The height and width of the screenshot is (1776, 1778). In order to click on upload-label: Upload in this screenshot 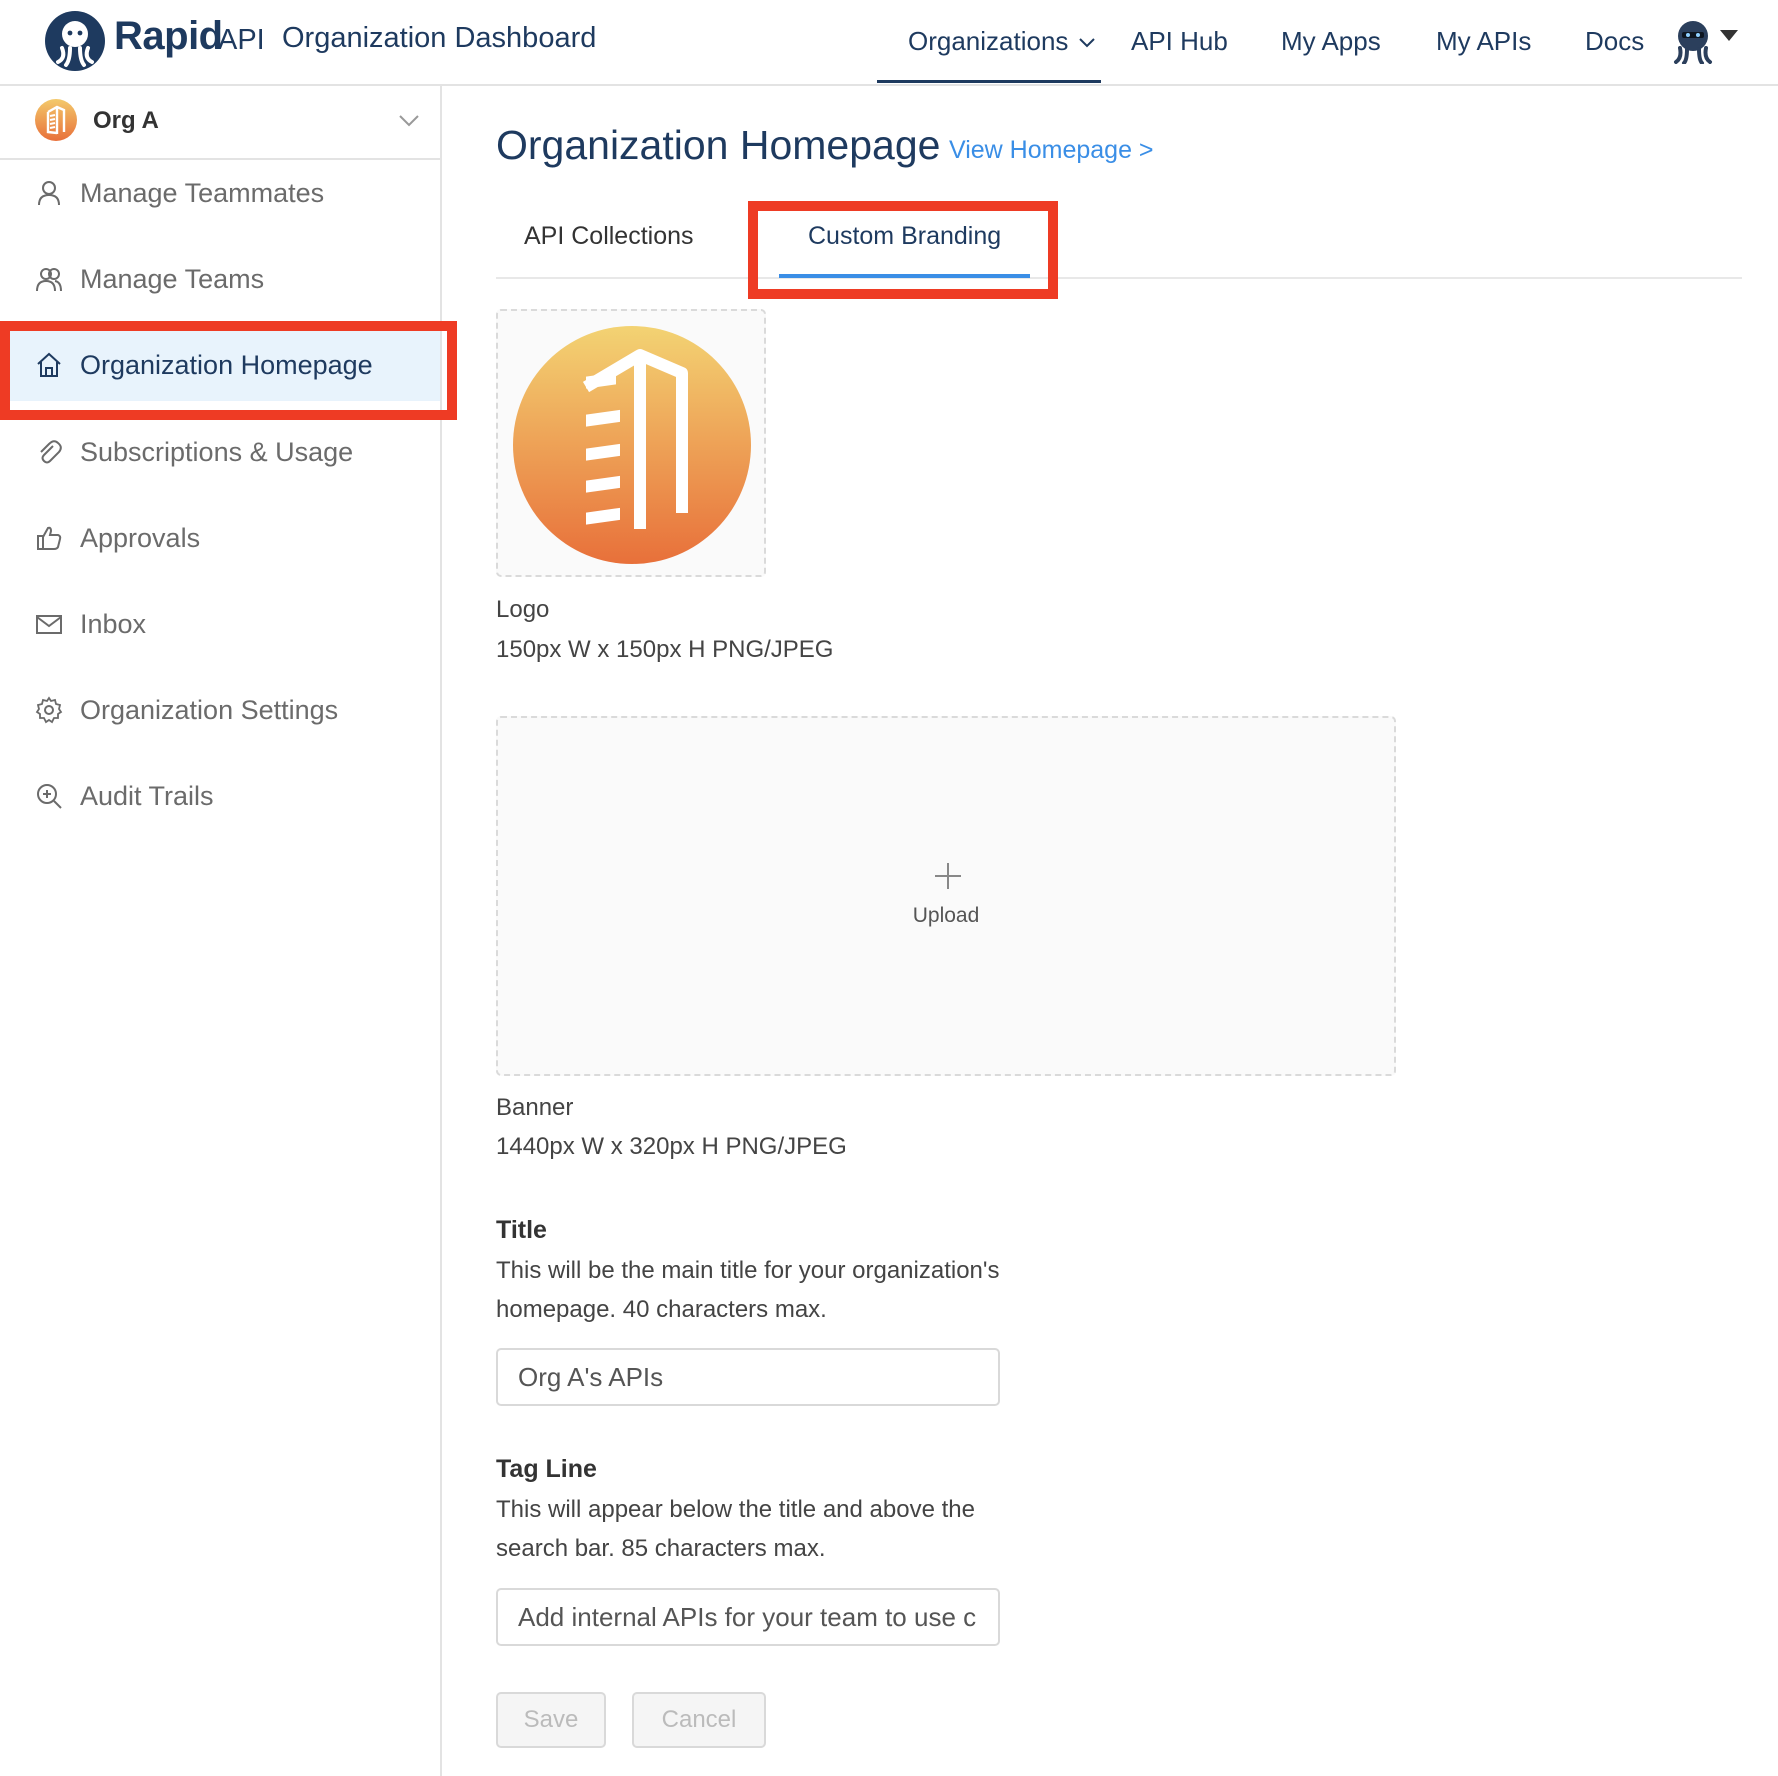, I will do `click(946, 915)`.